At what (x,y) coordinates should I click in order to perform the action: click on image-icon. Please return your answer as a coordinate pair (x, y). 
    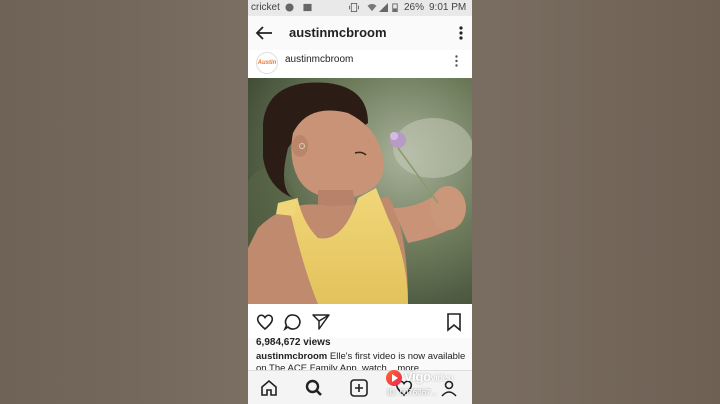
    Looking at the image, I should click on (307, 7).